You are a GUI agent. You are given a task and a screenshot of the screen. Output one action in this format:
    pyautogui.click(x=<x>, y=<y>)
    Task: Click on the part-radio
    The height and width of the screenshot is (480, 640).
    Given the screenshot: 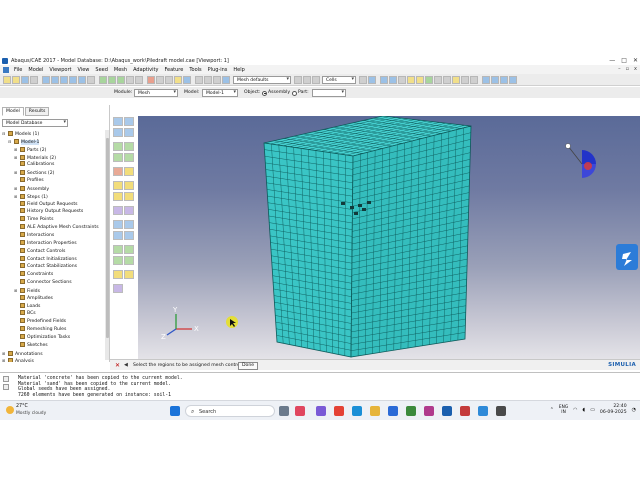 What is the action you would take?
    pyautogui.click(x=294, y=93)
    